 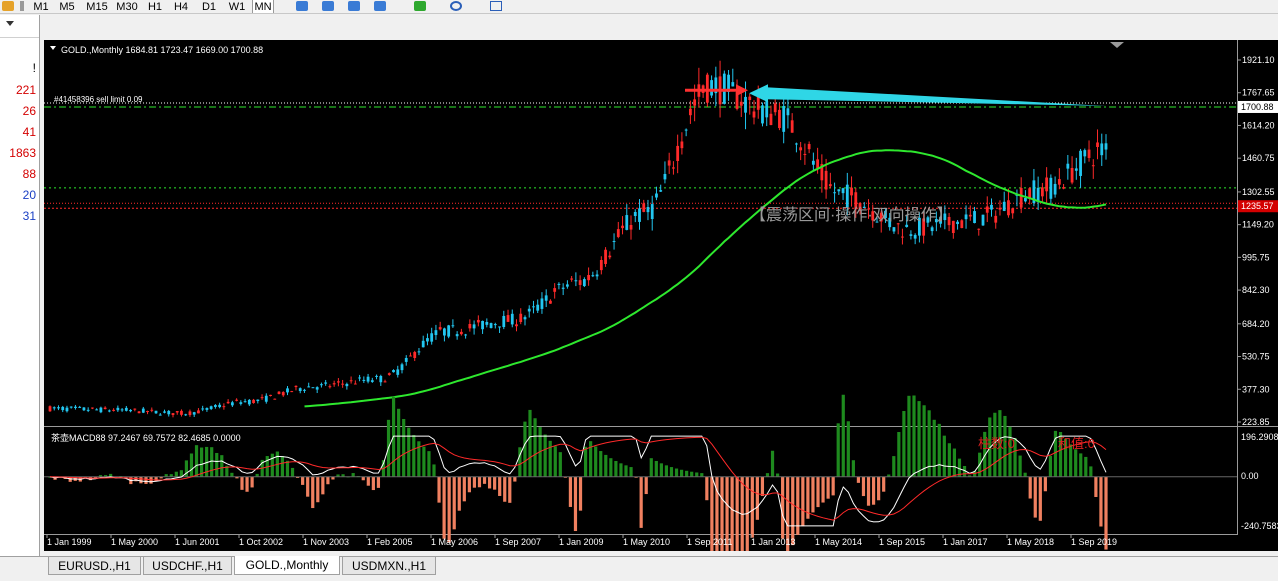 What do you see at coordinates (380, 6) in the screenshot?
I see `templates-icon` at bounding box center [380, 6].